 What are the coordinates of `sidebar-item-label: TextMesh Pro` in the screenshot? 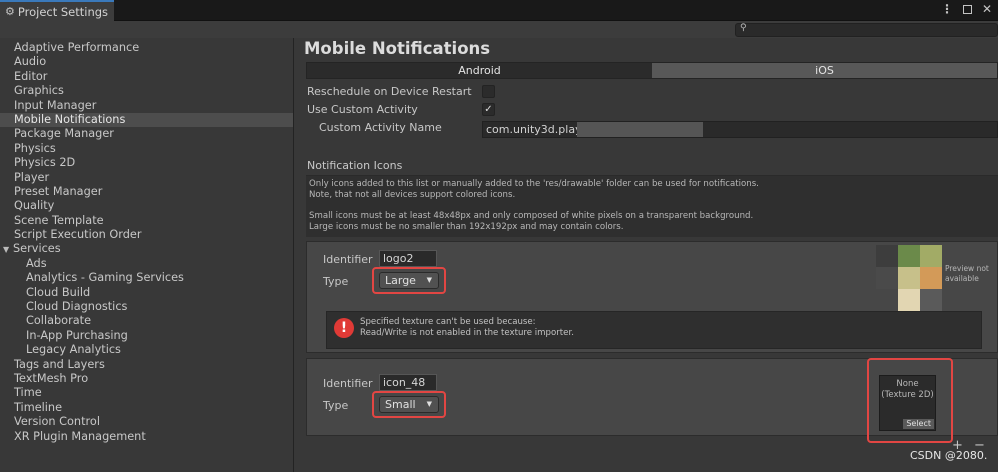 It's located at (51, 378).